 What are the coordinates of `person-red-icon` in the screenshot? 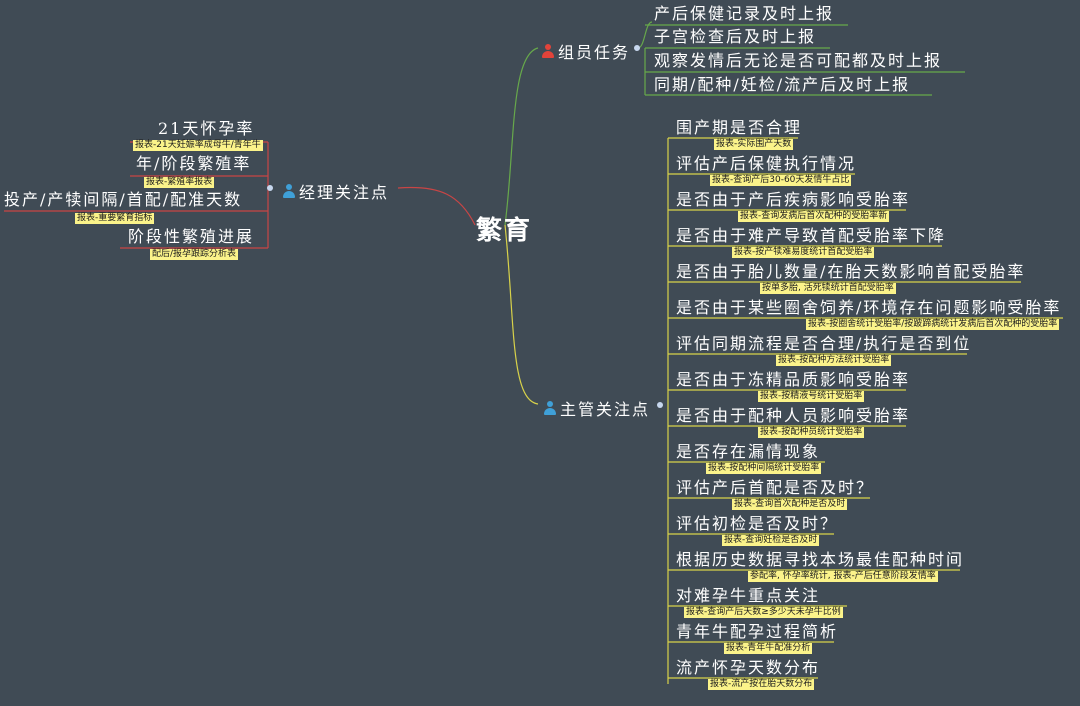 It's located at (548, 51).